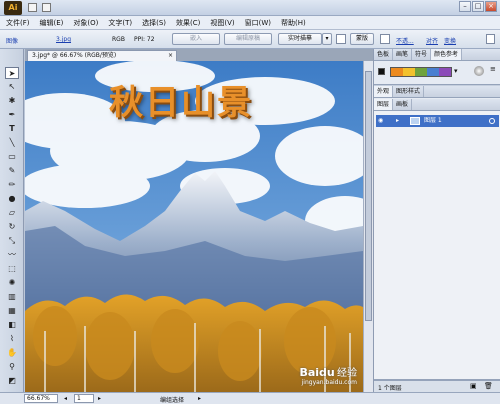  I want to click on mask-button-visible: 蒙版, so click(362, 39).